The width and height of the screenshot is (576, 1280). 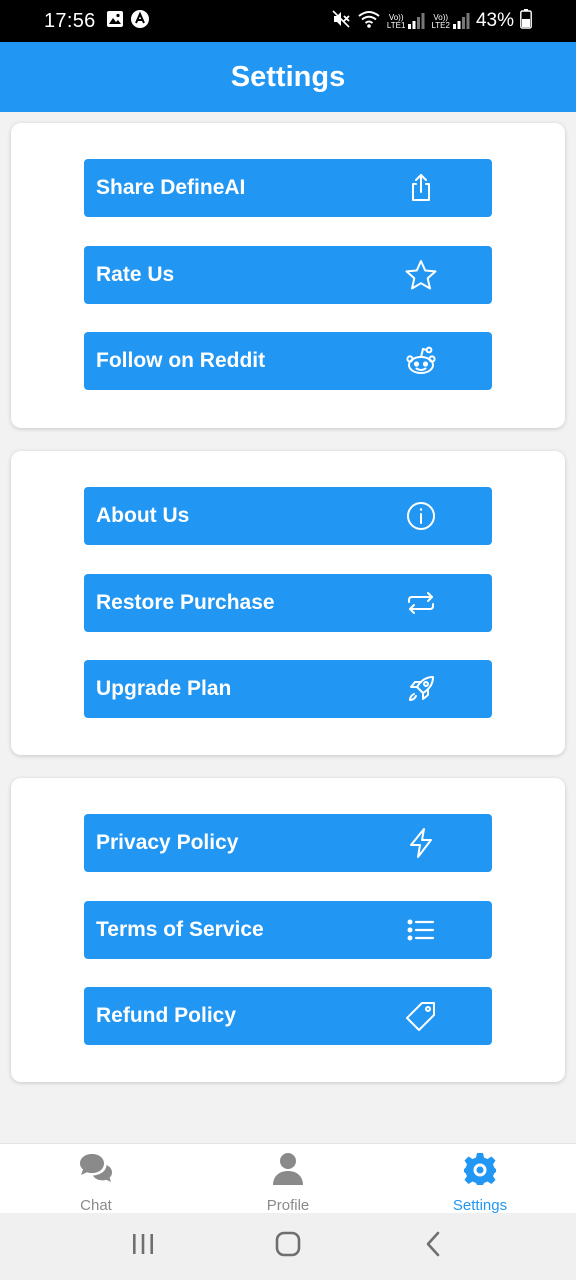 I want to click on bottom-navigation: Chat Profile Settings, so click(x=288, y=1178).